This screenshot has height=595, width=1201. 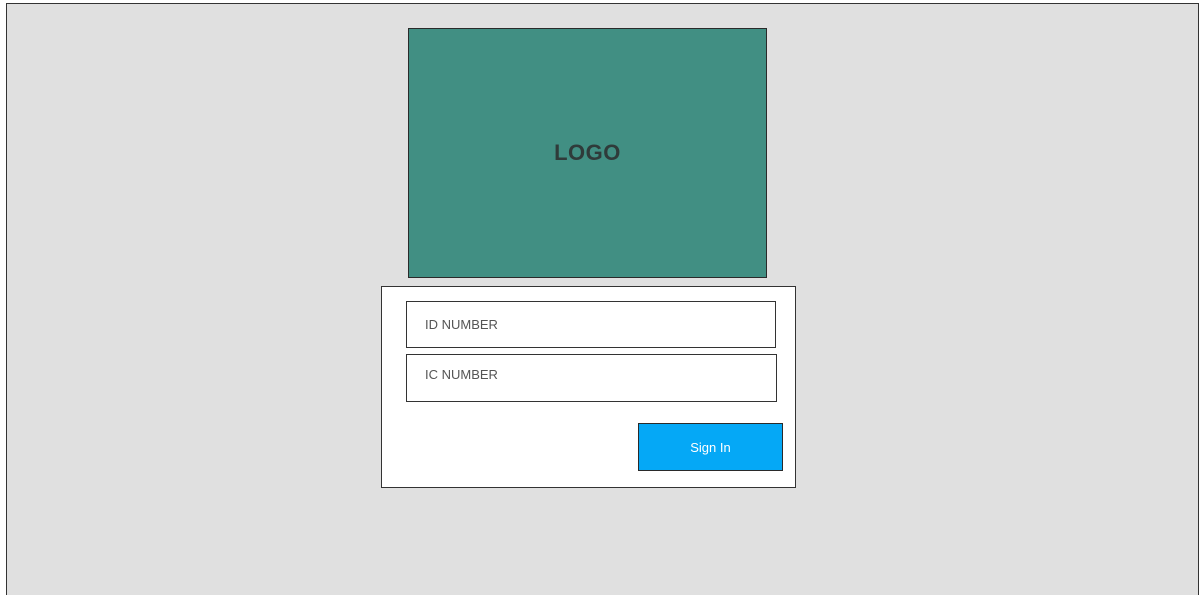 What do you see at coordinates (591, 324) in the screenshot?
I see `id-number-field: ID NUMBER` at bounding box center [591, 324].